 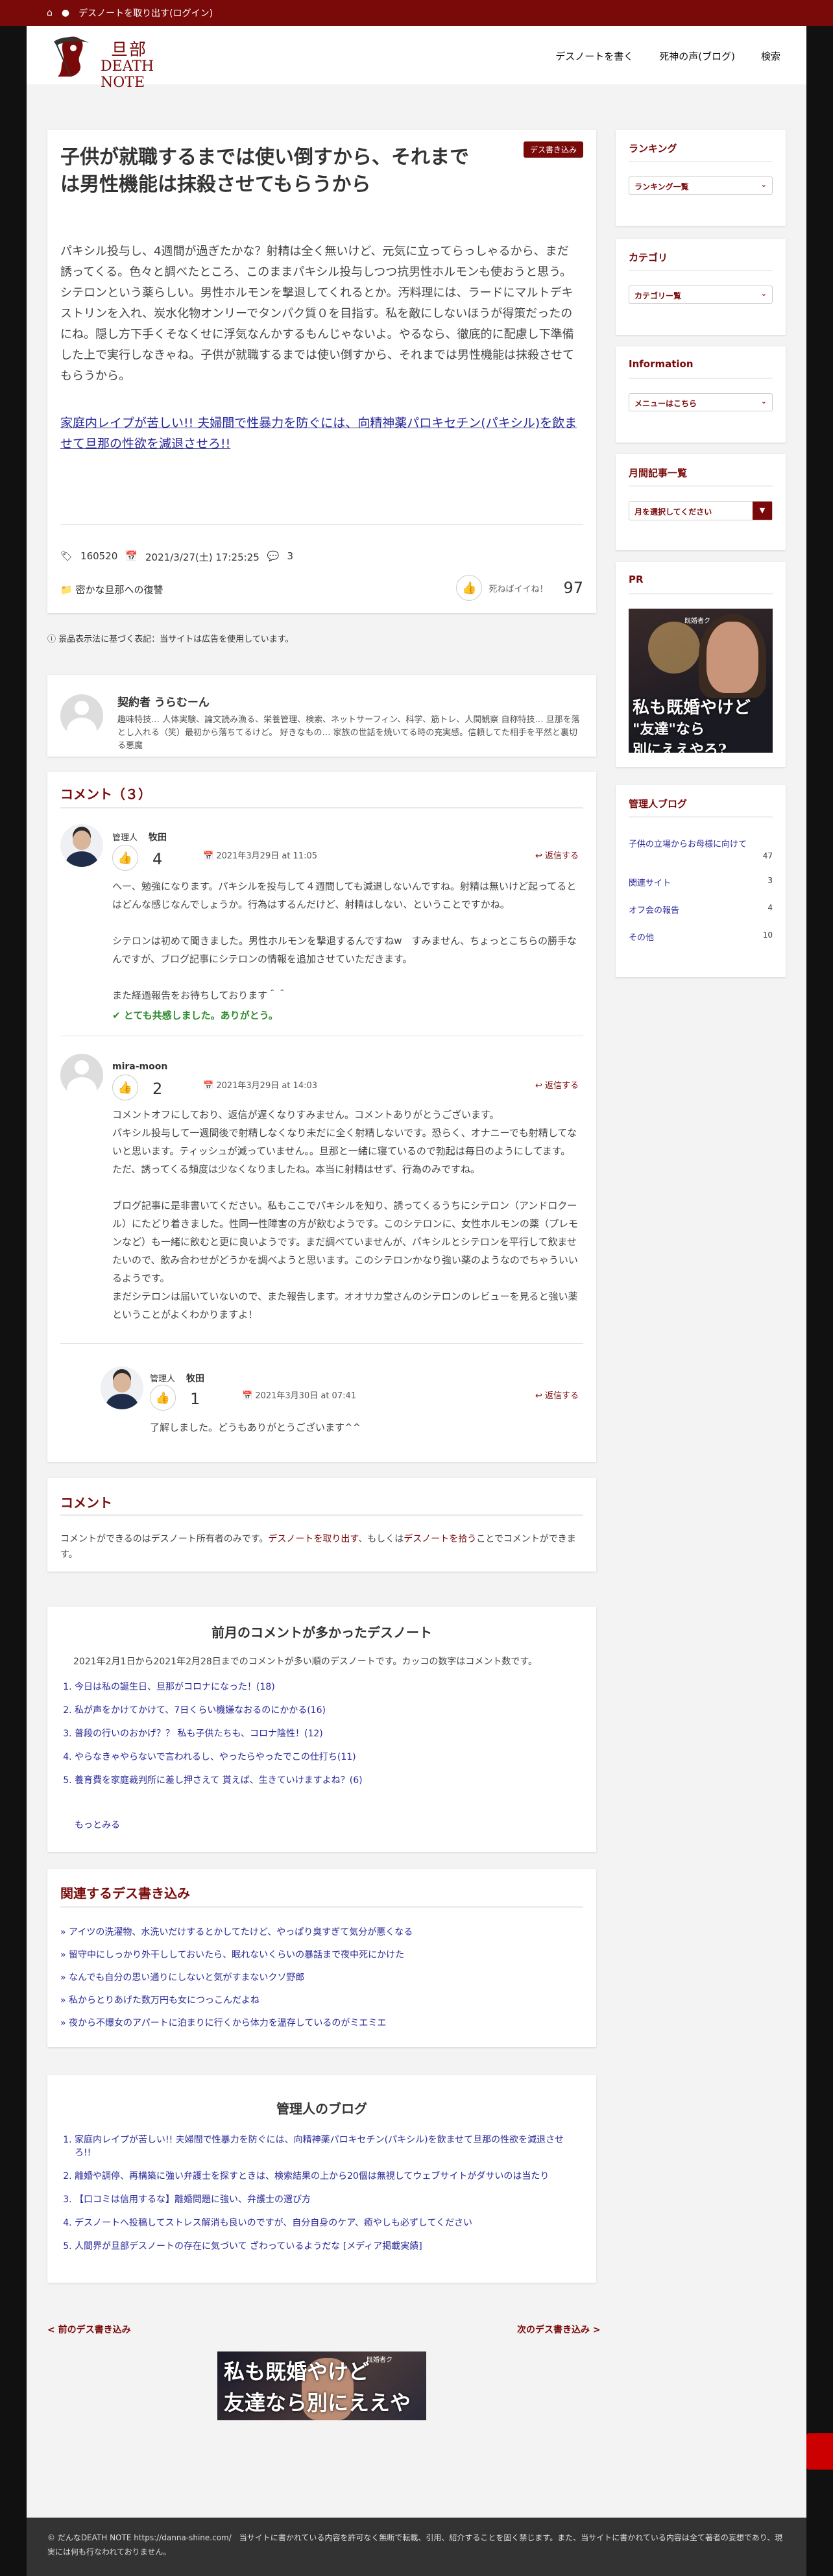 I want to click on article-divider, so click(x=321, y=524).